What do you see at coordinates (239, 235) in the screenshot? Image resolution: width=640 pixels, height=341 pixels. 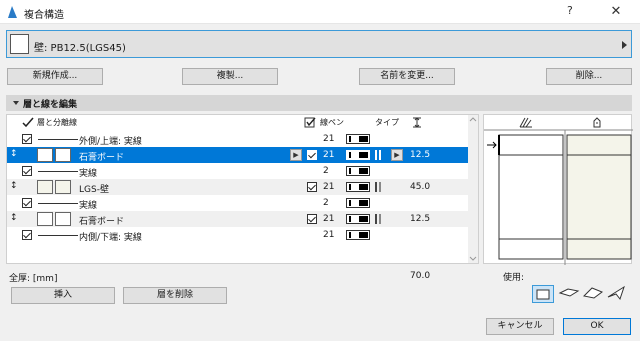 I see `table-row: 内側/下端: 実線 21` at bounding box center [239, 235].